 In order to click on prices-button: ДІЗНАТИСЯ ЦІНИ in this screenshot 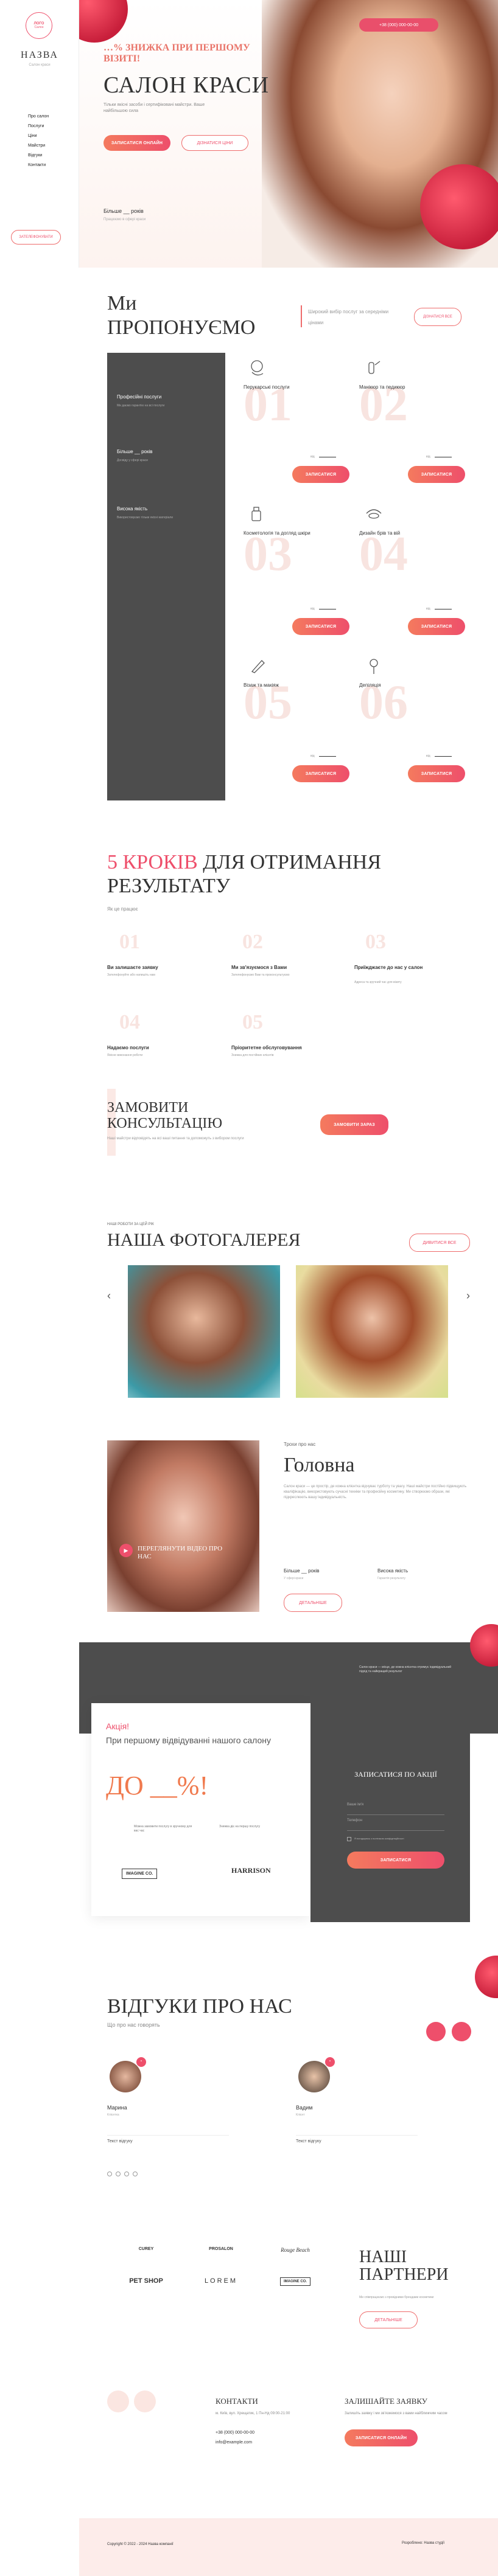, I will do `click(214, 143)`.